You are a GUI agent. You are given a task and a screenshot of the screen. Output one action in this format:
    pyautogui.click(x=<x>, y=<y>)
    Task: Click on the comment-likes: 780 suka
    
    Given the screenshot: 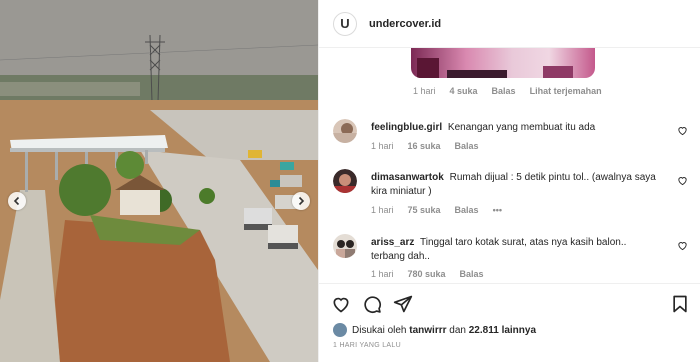 What is the action you would take?
    pyautogui.click(x=427, y=274)
    